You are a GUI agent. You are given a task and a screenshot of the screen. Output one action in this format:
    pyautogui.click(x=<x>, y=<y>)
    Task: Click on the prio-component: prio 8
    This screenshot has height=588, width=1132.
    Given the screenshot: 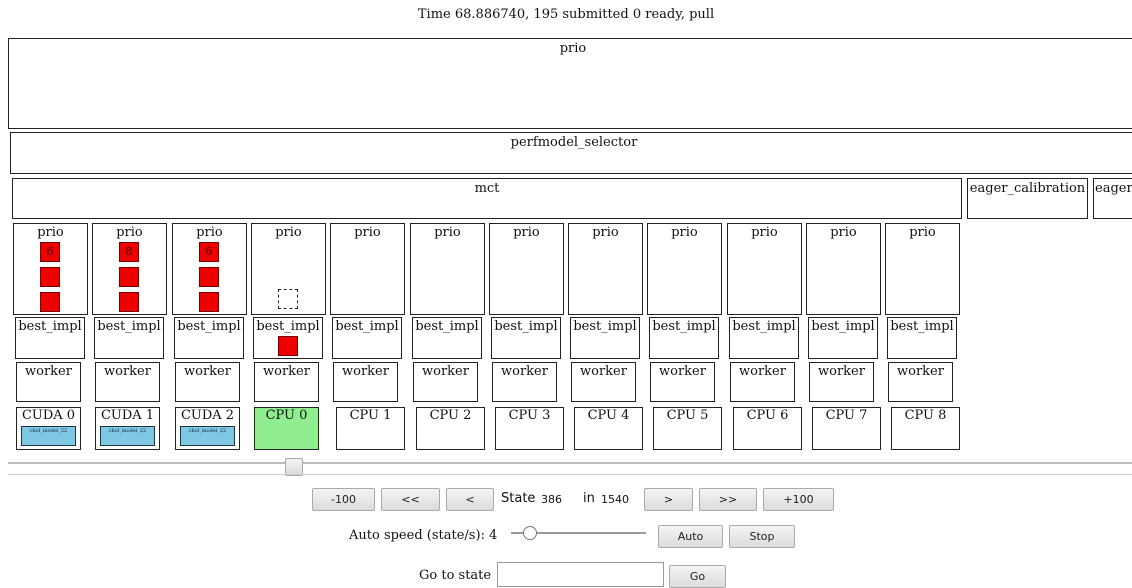 What is the action you would take?
    pyautogui.click(x=129, y=269)
    